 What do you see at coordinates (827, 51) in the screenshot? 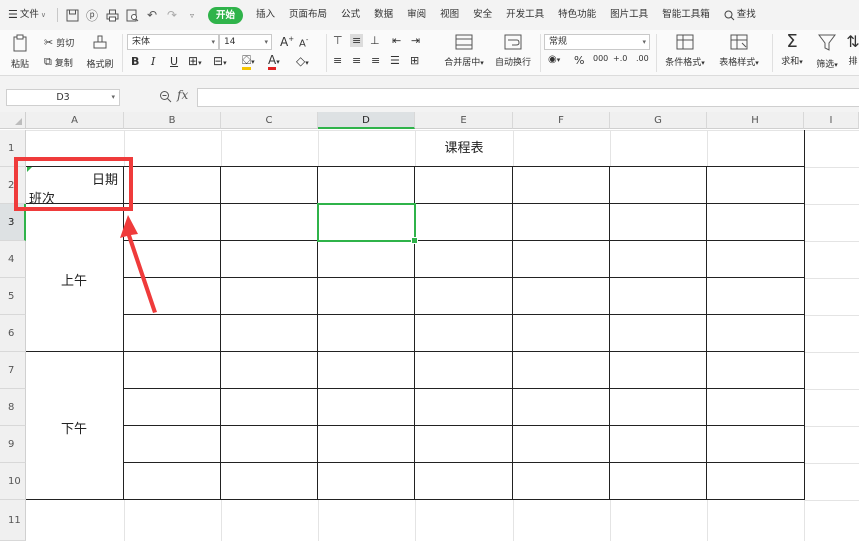
I see `filter-button: 筛选▾` at bounding box center [827, 51].